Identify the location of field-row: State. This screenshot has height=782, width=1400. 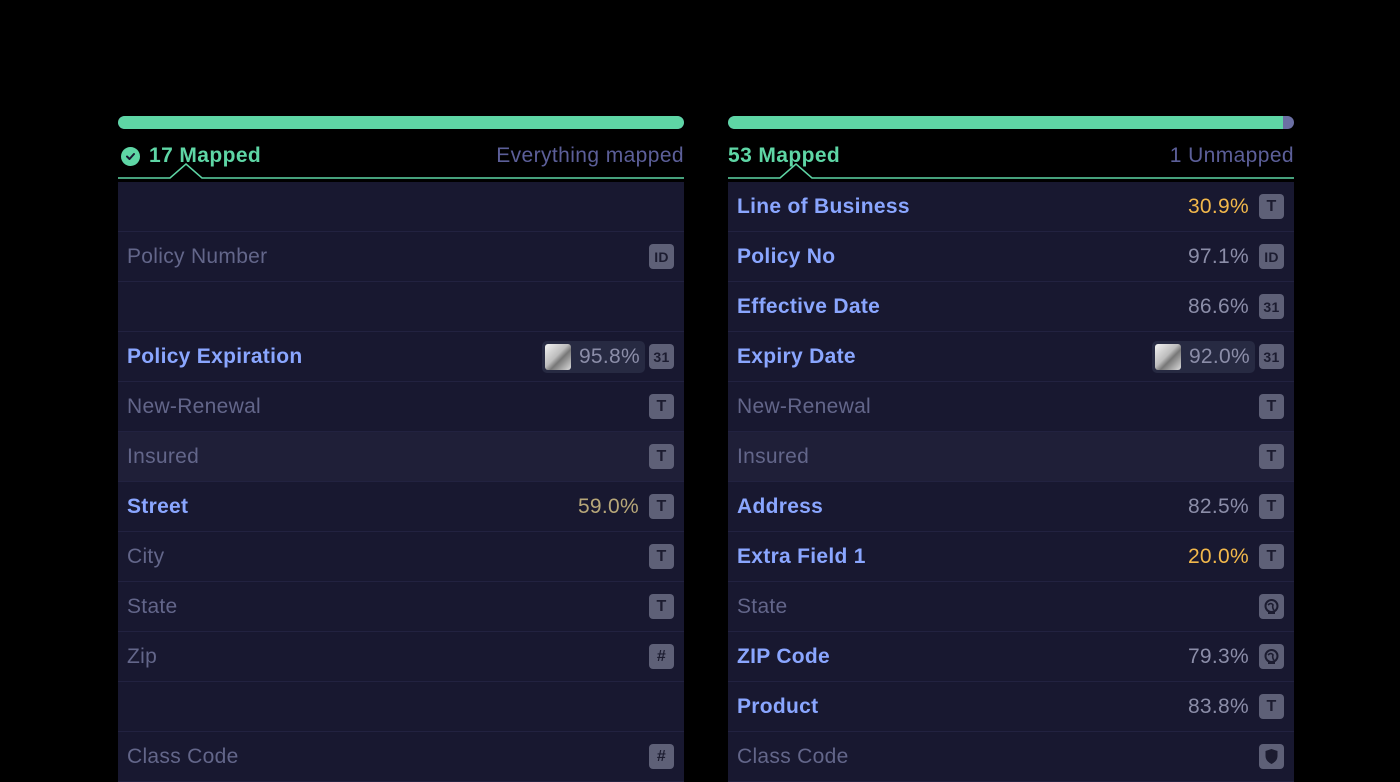
(1011, 607).